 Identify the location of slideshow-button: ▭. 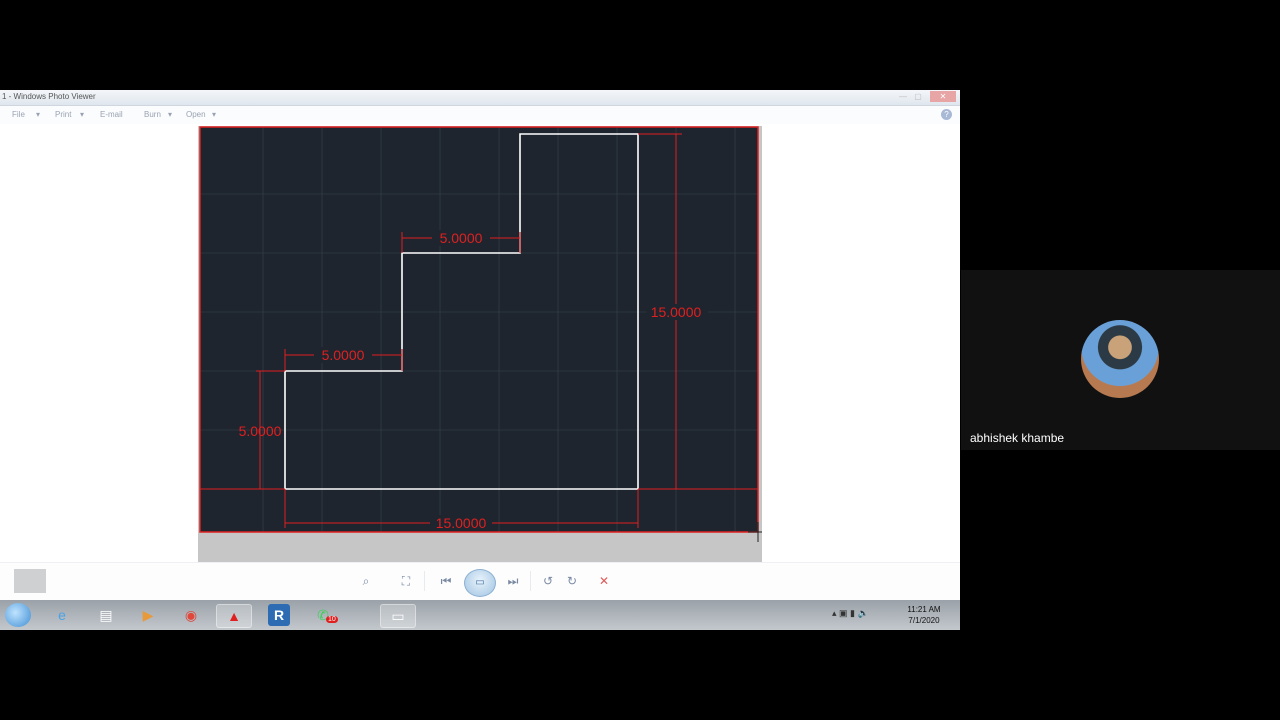
(480, 583).